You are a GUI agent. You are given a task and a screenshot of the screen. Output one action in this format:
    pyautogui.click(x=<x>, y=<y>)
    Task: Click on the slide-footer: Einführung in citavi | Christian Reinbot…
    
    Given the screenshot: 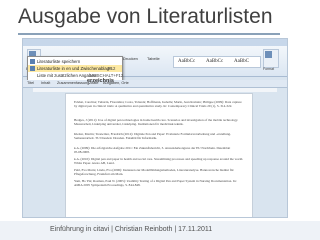 What is the action you would take?
    pyautogui.click(x=131, y=229)
    